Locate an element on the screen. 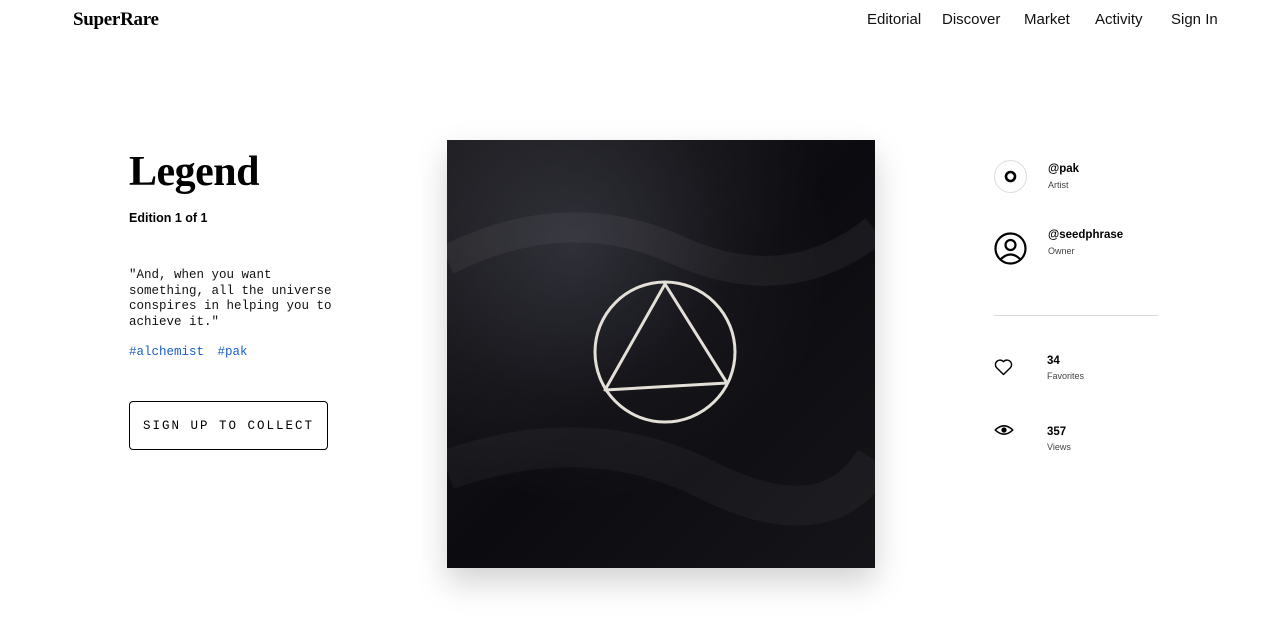 The width and height of the screenshot is (1280, 639). heart-icon is located at coordinates (1003, 367).